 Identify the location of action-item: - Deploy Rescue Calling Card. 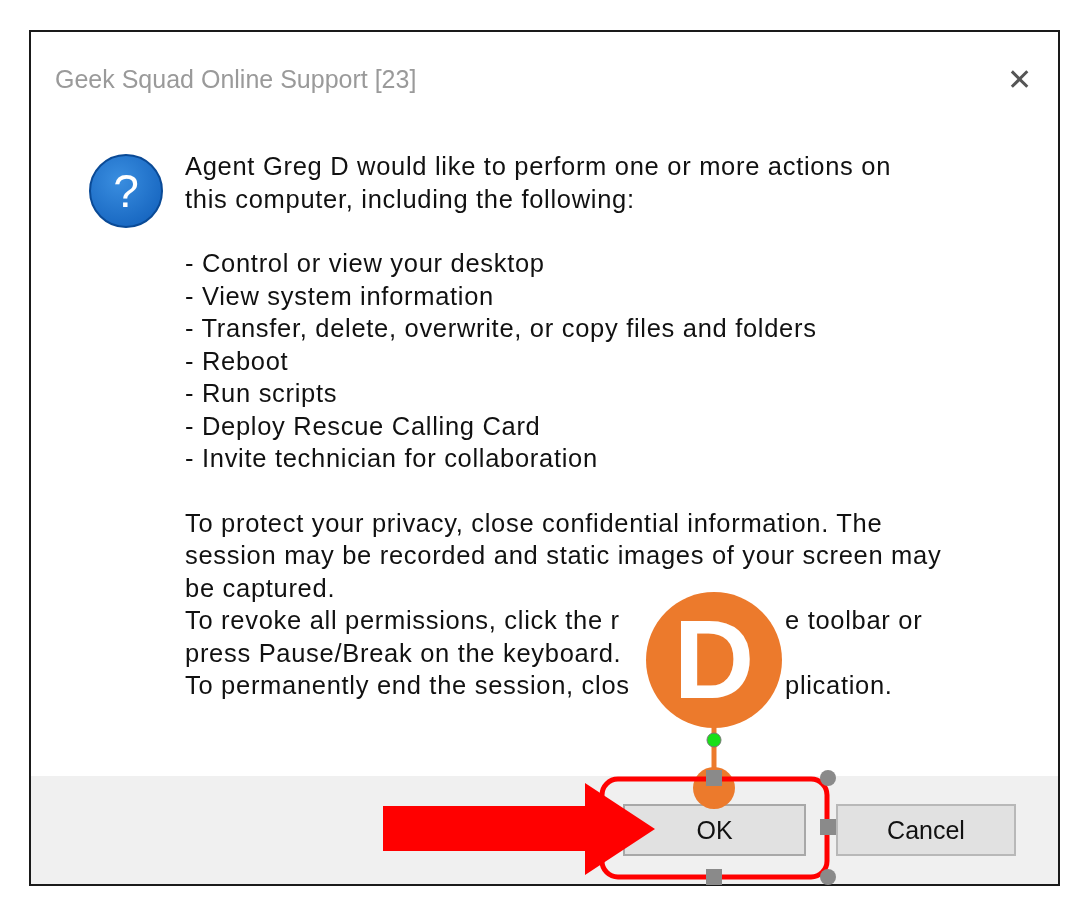
(363, 426).